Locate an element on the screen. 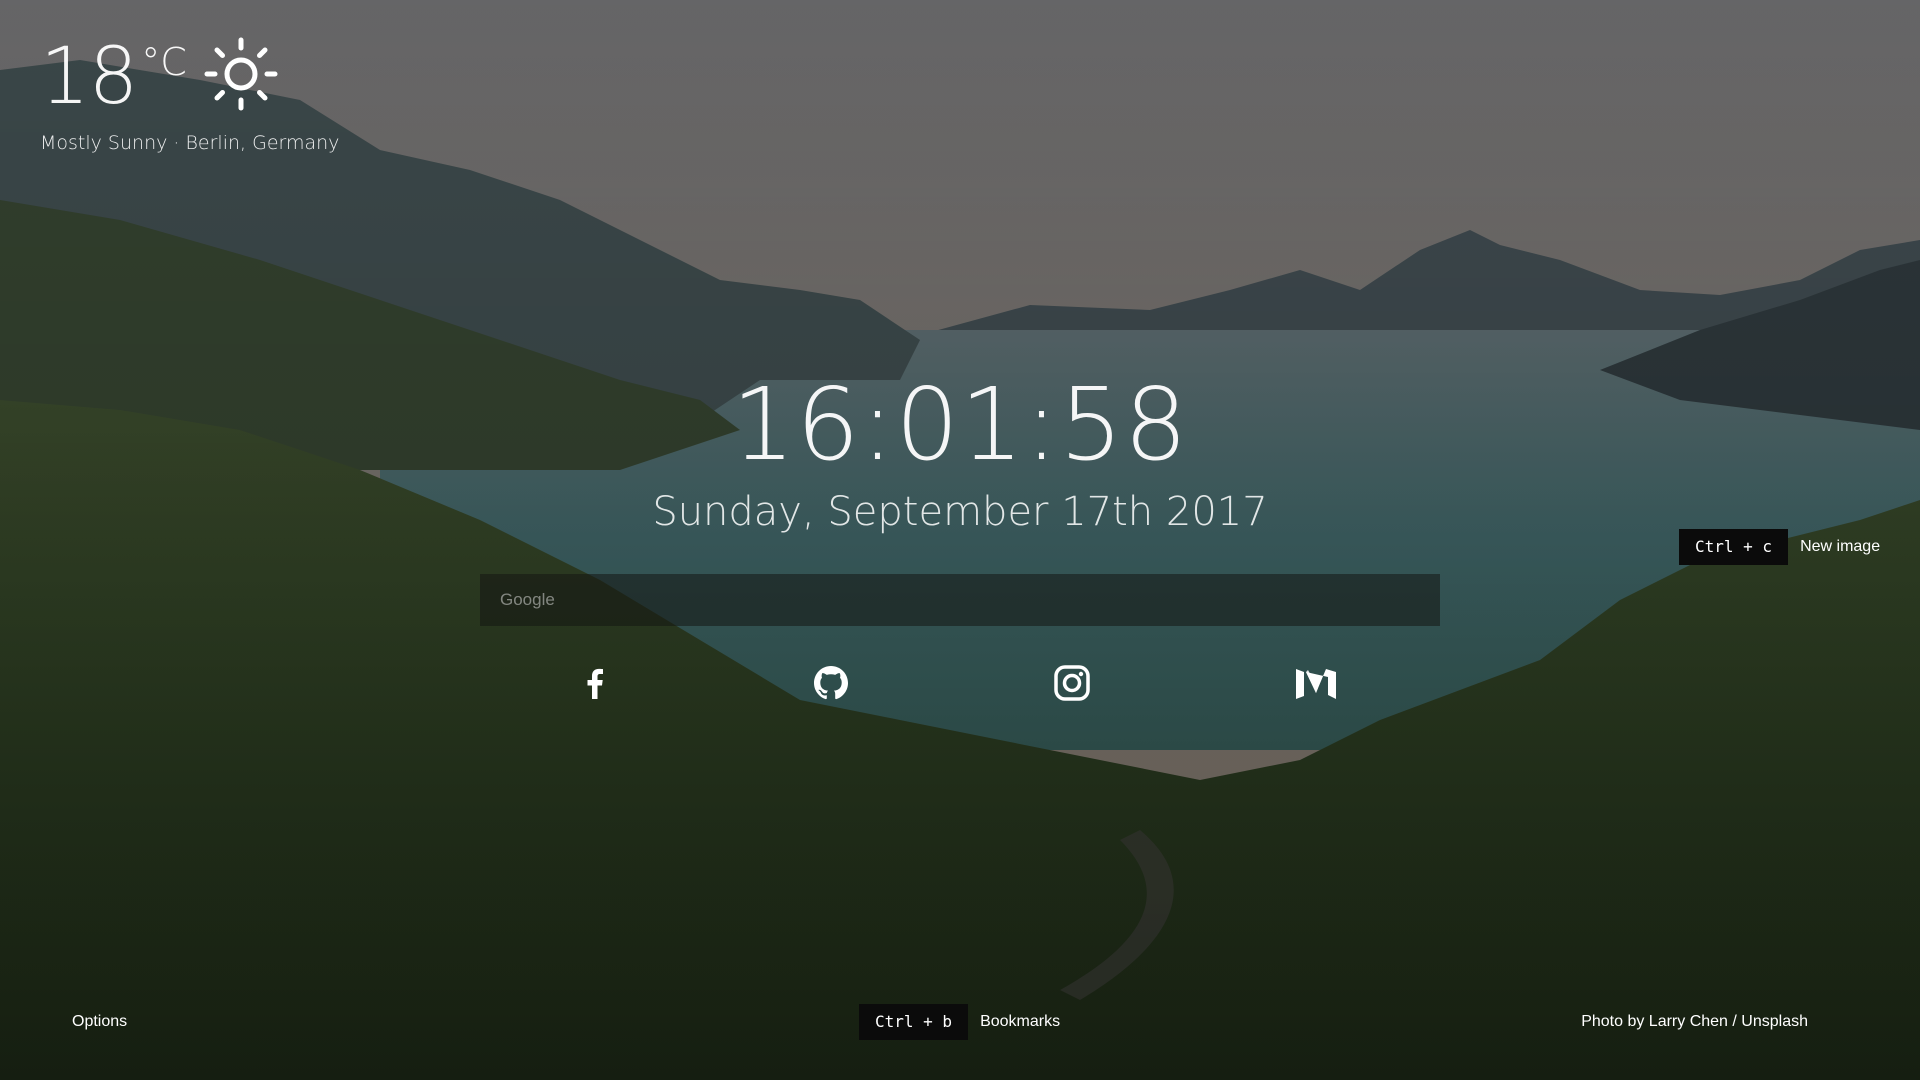  github-icon is located at coordinates (831, 683).